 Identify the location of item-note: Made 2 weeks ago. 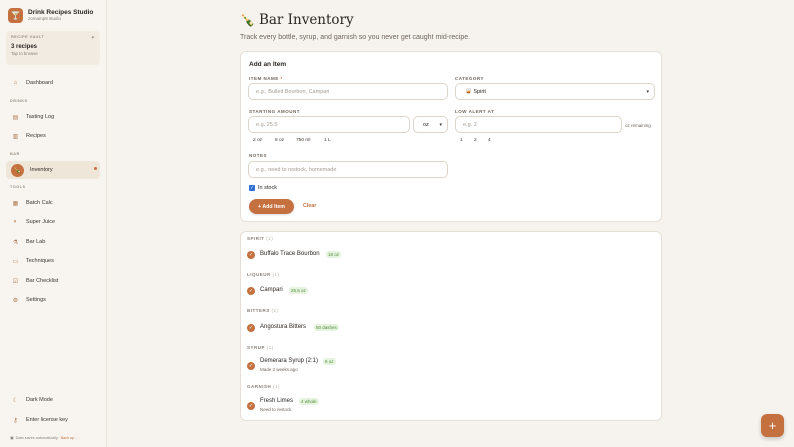
(279, 369).